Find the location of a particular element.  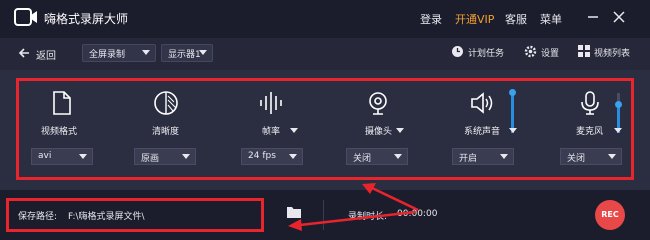

system-audio-value: 开启 is located at coordinates (468, 159).